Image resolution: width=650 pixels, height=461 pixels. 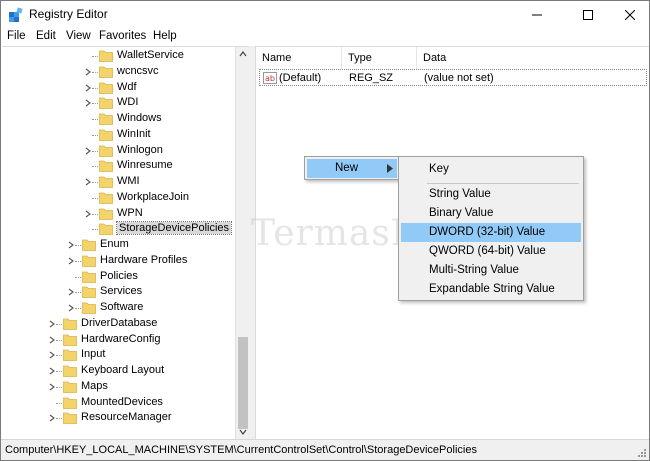 What do you see at coordinates (532, 58) in the screenshot?
I see `column-header-data: Data` at bounding box center [532, 58].